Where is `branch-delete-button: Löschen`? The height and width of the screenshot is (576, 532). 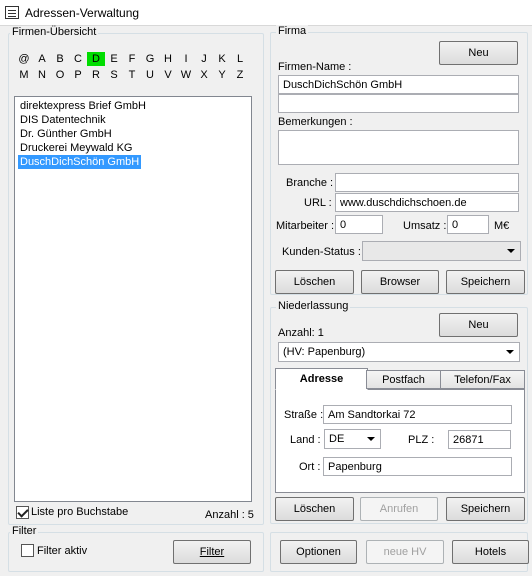 branch-delete-button: Löschen is located at coordinates (314, 509).